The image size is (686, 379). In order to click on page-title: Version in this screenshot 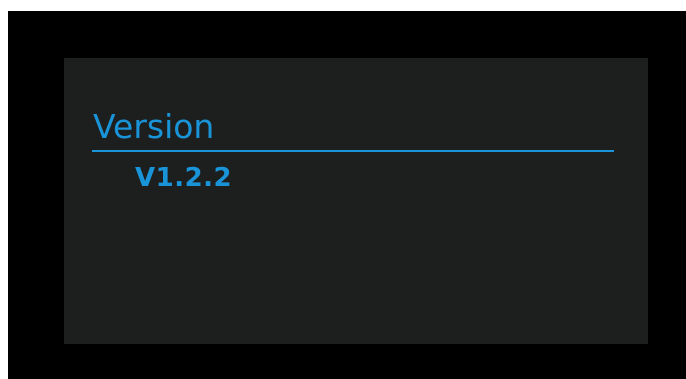, I will do `click(154, 126)`.